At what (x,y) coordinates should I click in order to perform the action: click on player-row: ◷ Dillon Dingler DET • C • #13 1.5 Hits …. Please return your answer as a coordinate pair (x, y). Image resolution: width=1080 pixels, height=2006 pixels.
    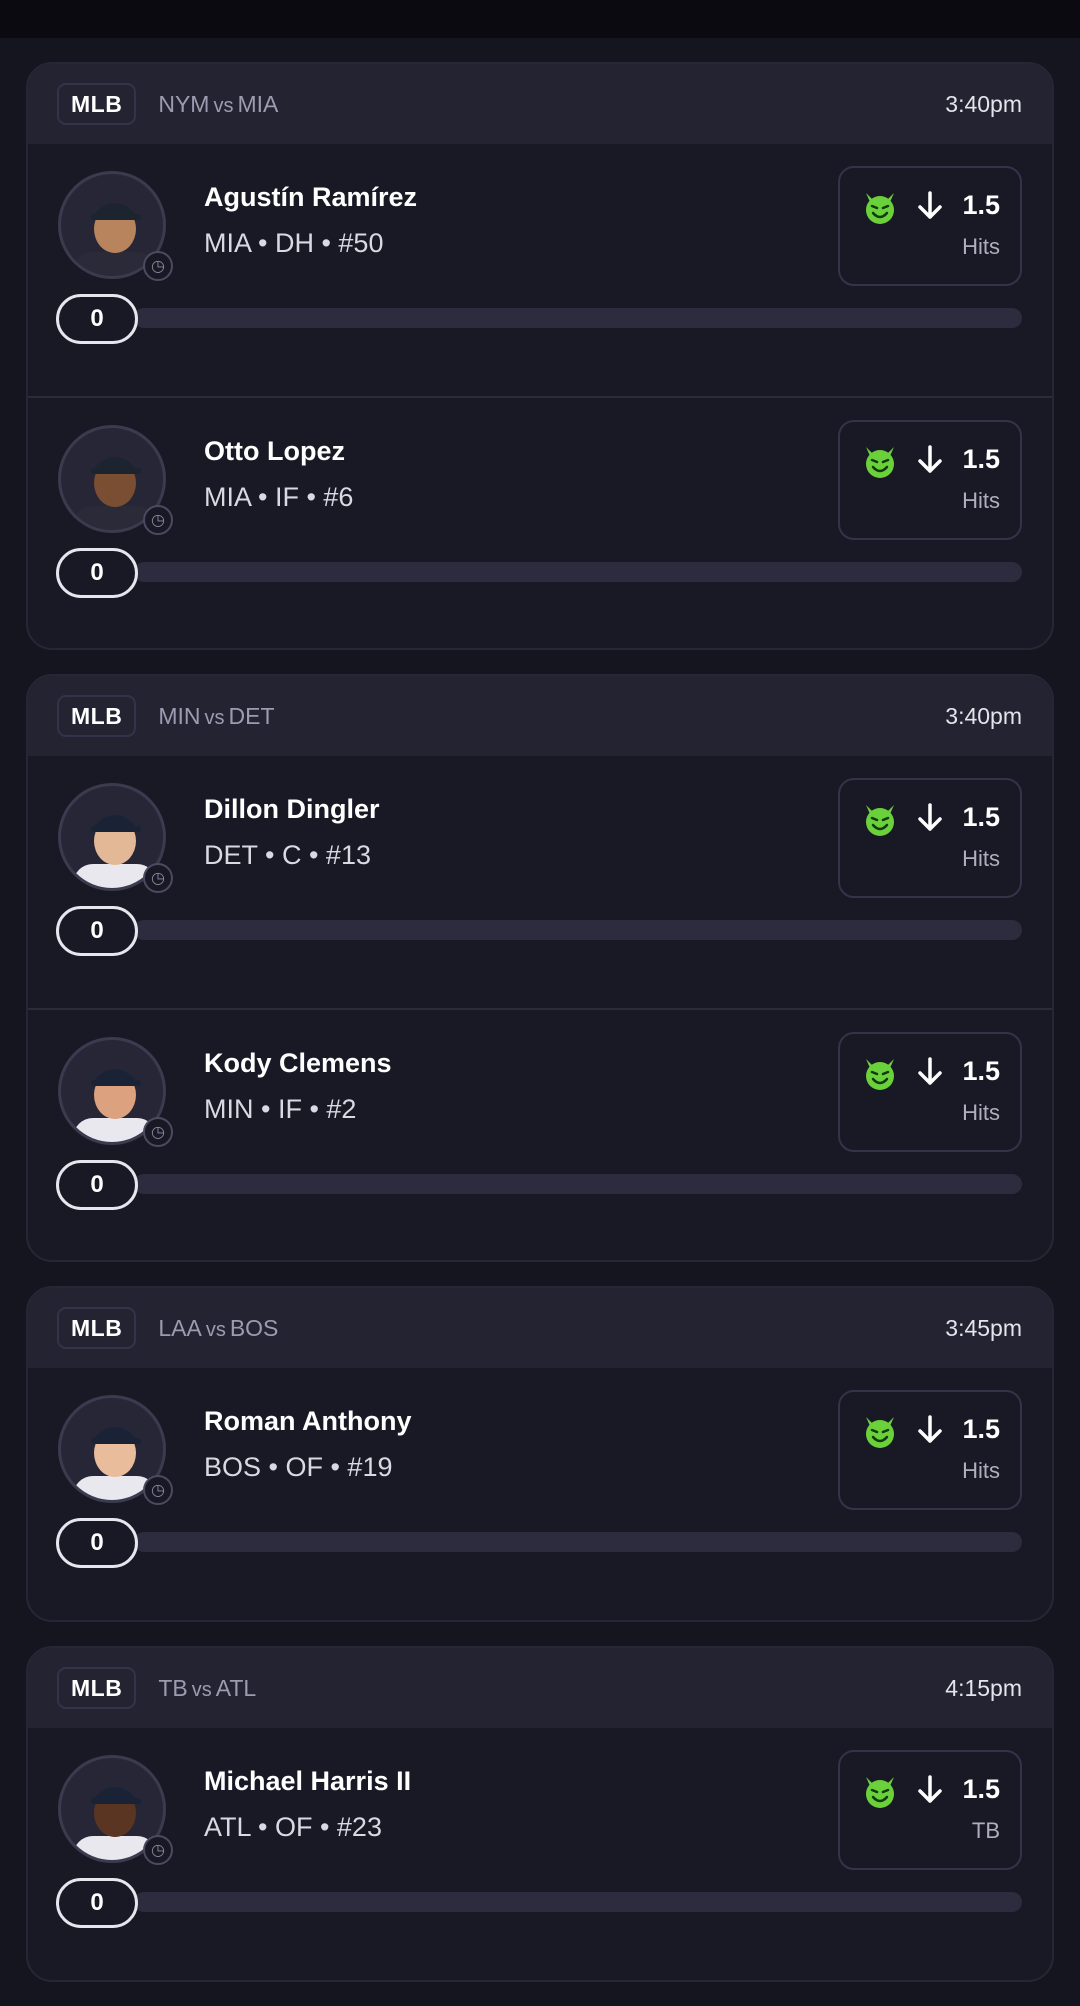
    Looking at the image, I should click on (540, 882).